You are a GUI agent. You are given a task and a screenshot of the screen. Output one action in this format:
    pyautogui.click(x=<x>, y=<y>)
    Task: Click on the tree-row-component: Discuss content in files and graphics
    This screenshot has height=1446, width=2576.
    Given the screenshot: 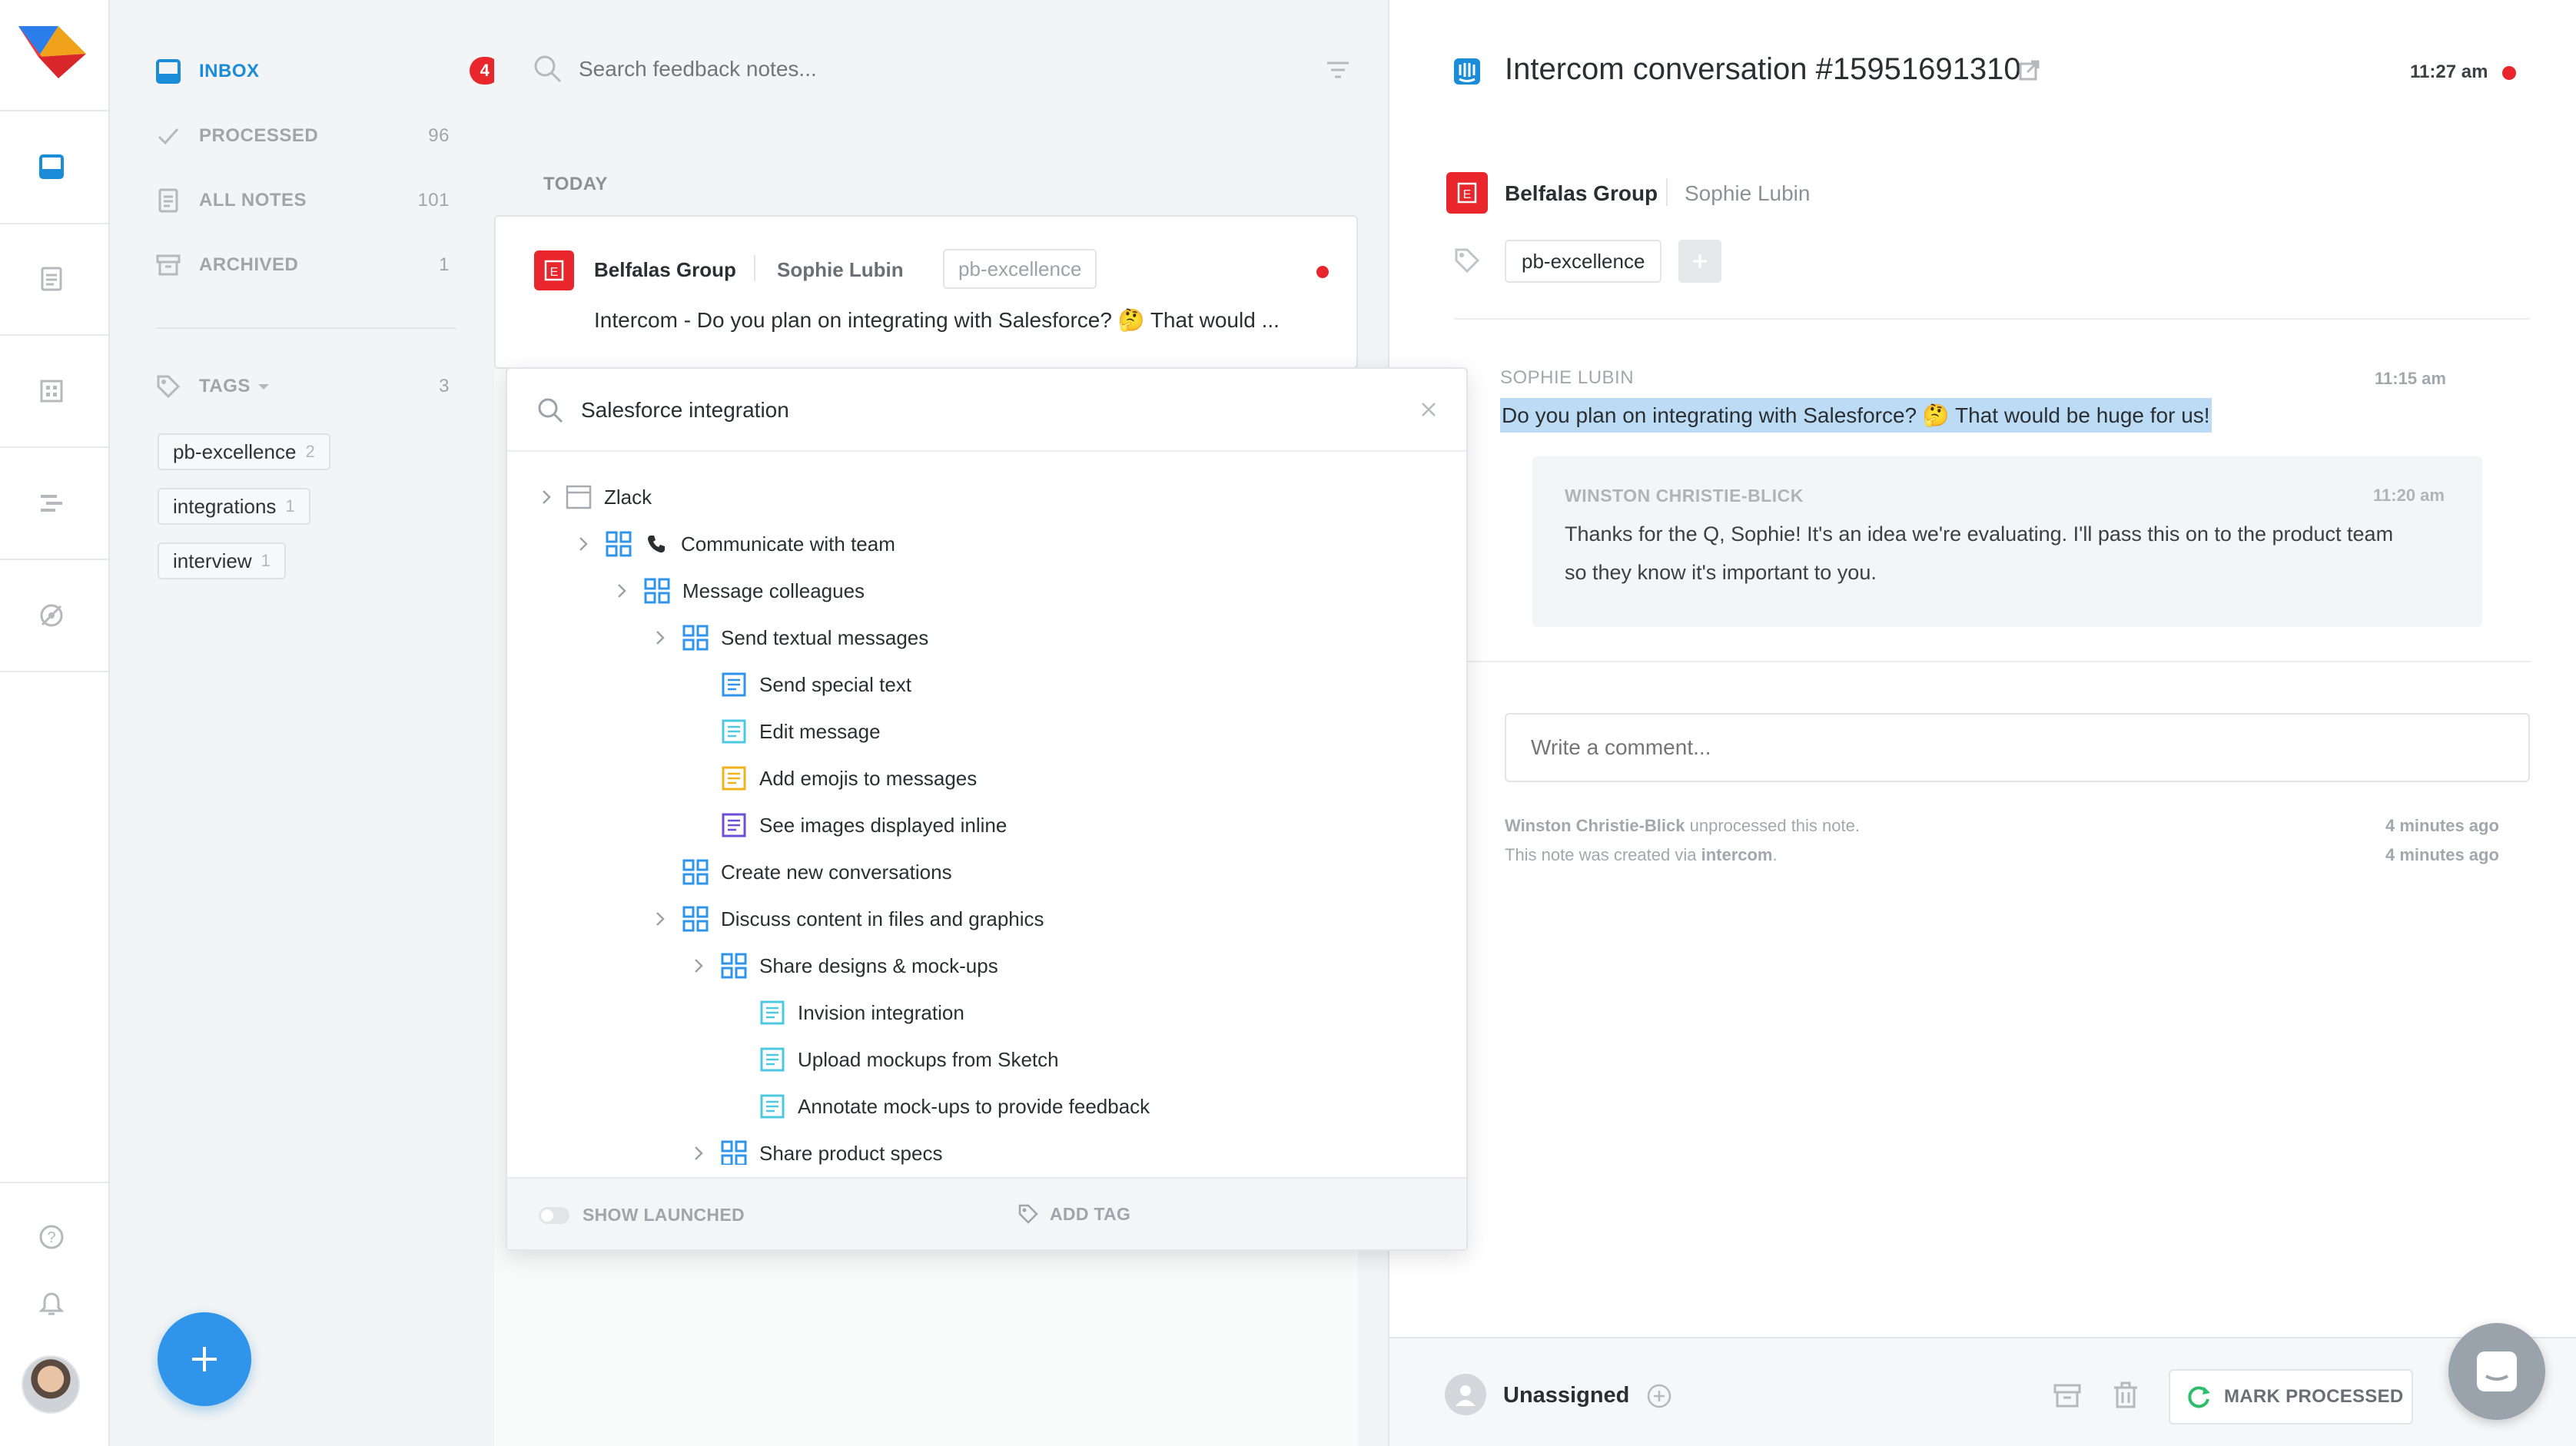 What is the action you would take?
    pyautogui.click(x=846, y=919)
    